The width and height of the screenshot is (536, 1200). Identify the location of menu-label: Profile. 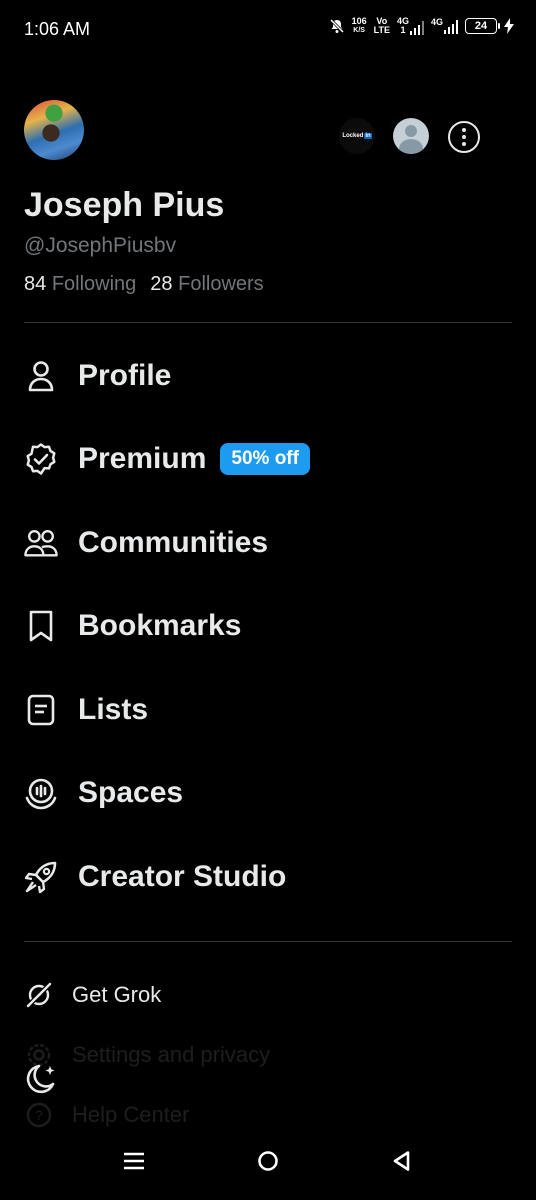
(125, 375).